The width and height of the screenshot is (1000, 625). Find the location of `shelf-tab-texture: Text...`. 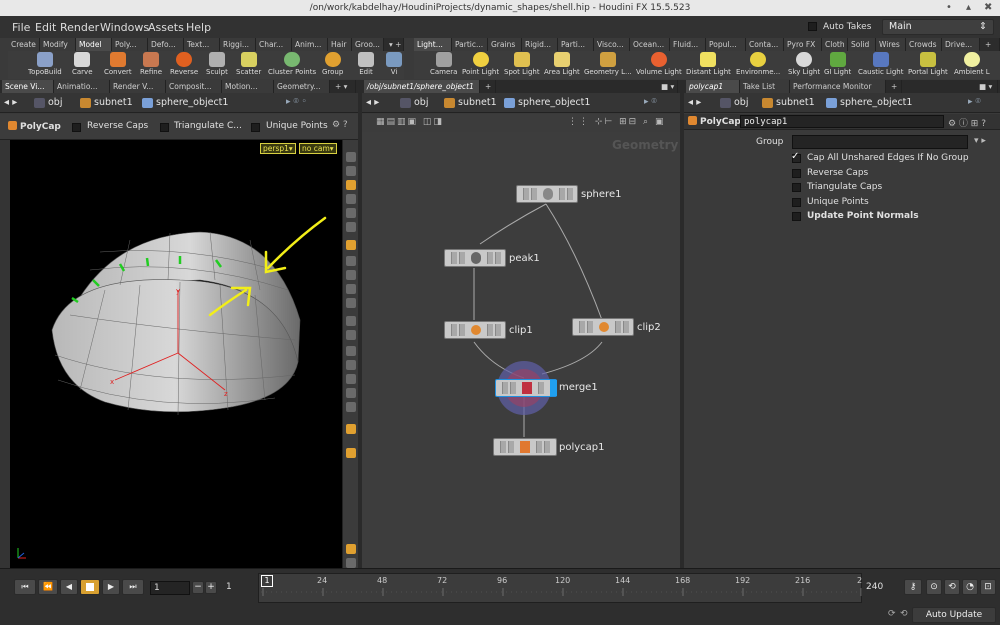

shelf-tab-texture: Text... is located at coordinates (202, 44).